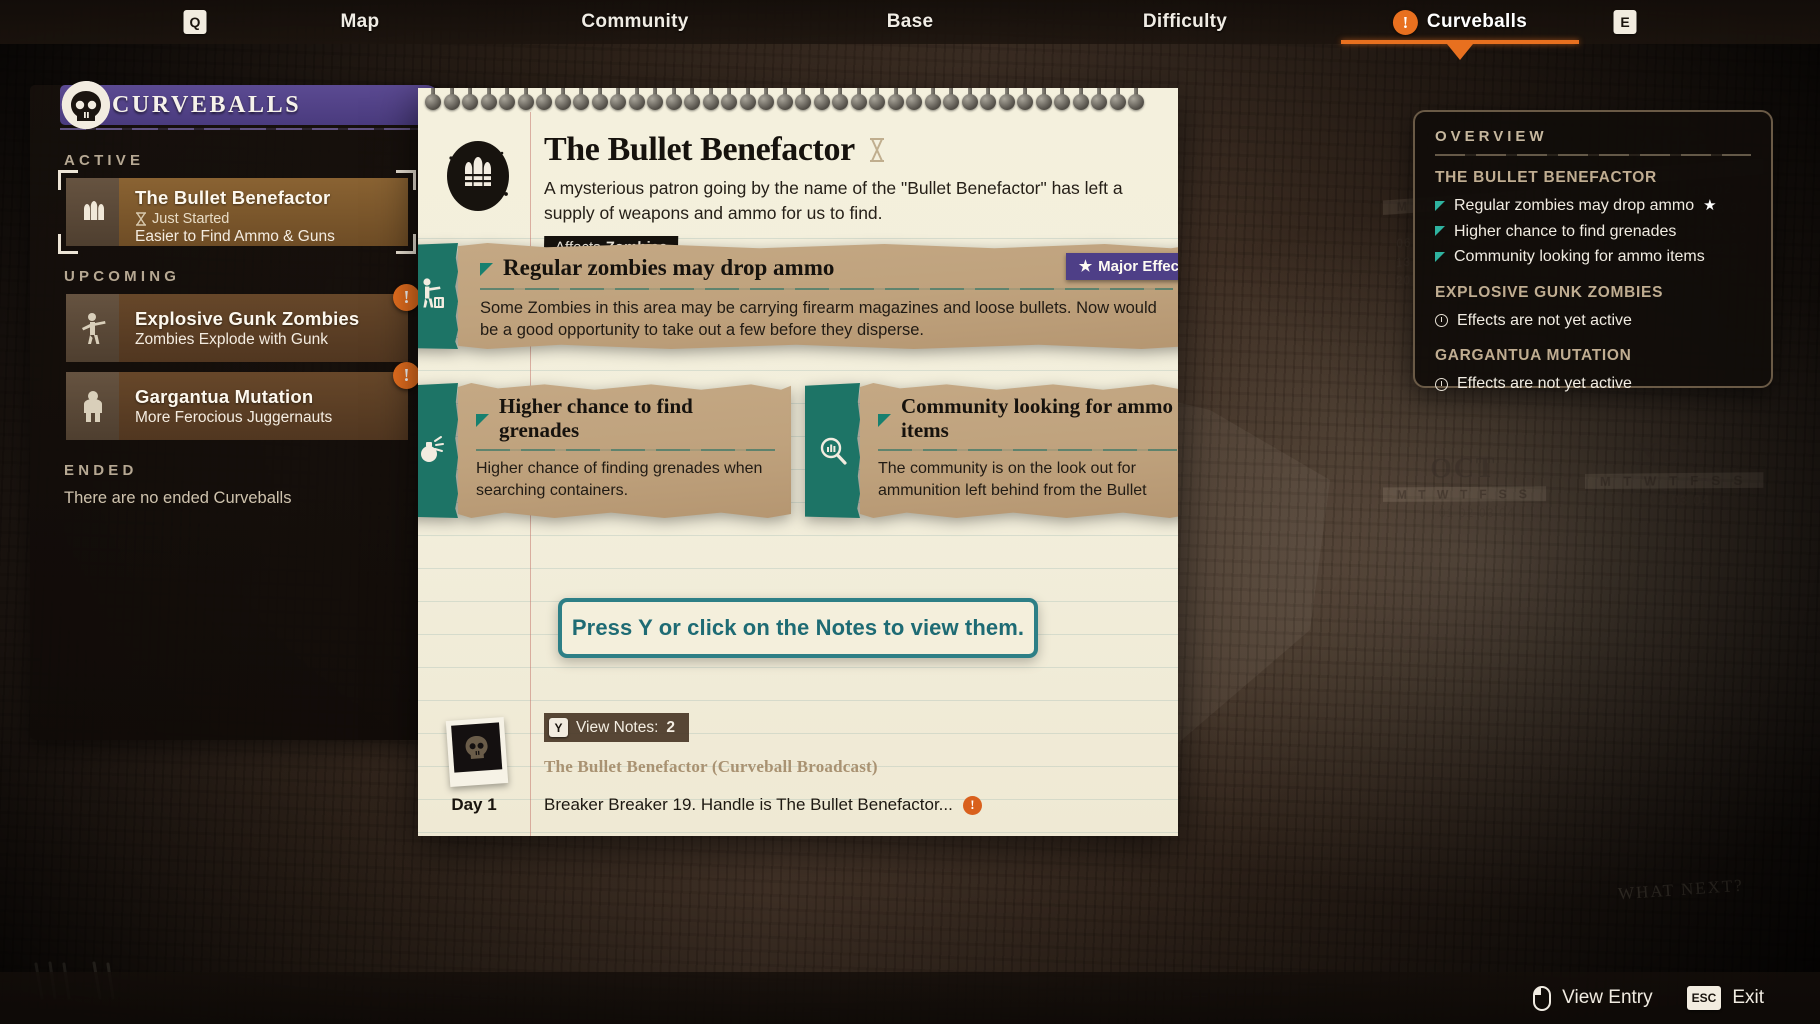 The image size is (1820, 1024). Describe the element at coordinates (178, 498) in the screenshot. I see `sidebar-ended-empty-text: There are no ended Curveballs` at that location.